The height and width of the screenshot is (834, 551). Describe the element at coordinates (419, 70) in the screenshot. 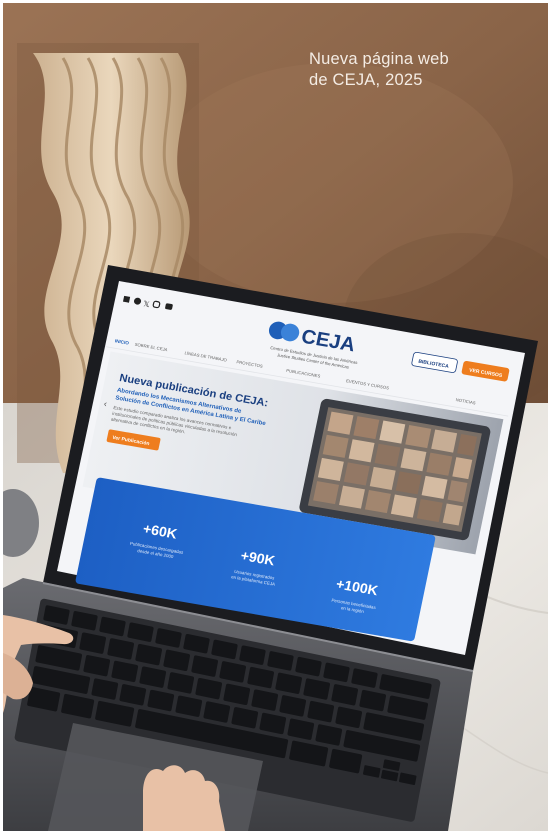

I see `caption: Nueva página web de CEJA, 2025` at that location.